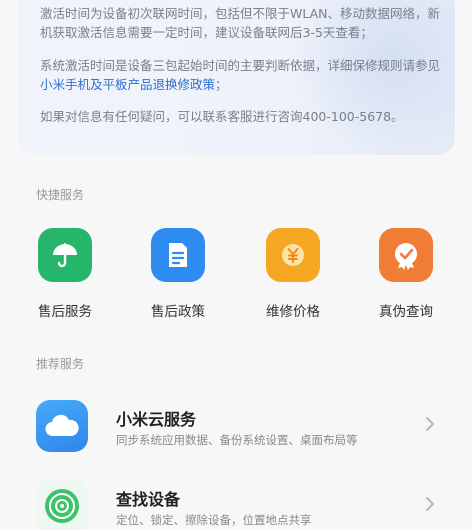 The width and height of the screenshot is (472, 530). Describe the element at coordinates (60, 364) in the screenshot. I see `recommended-services-title: 推荐服务` at that location.